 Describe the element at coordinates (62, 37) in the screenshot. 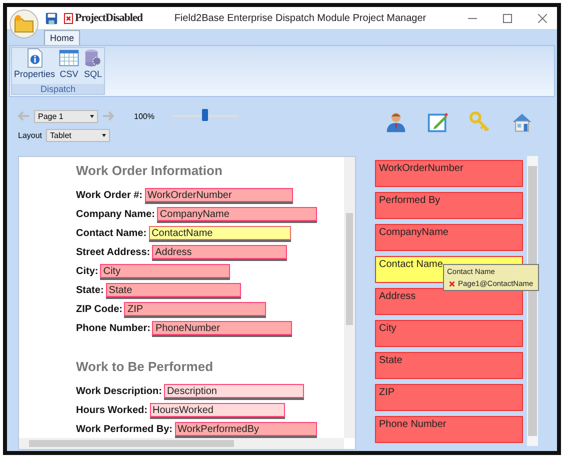

I see `ribbon-tab: Home` at that location.